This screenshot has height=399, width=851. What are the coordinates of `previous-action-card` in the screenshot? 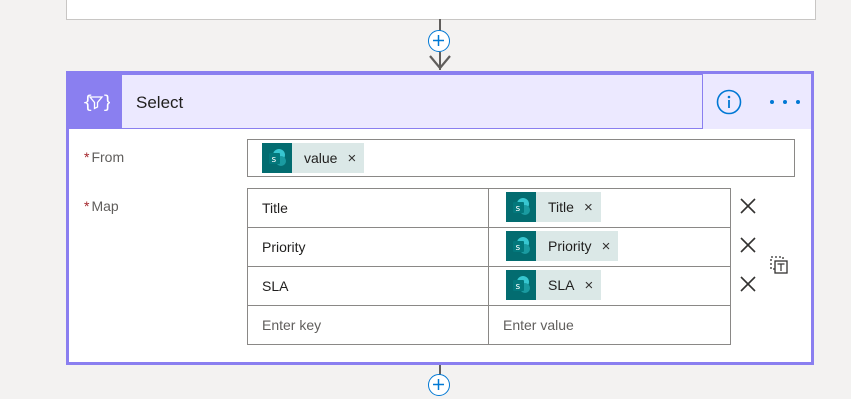 It's located at (441, 10).